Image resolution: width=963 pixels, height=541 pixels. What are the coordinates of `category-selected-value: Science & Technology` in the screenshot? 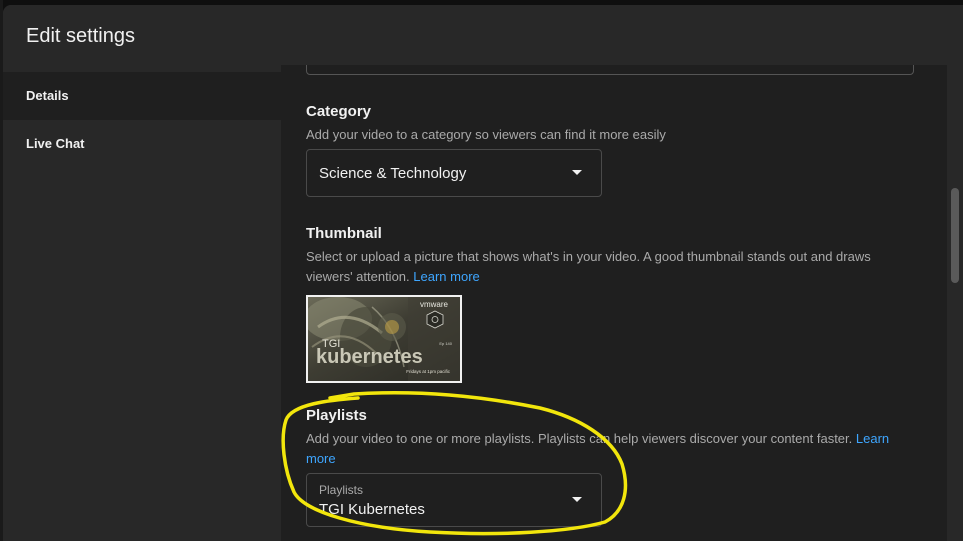 It's located at (393, 173).